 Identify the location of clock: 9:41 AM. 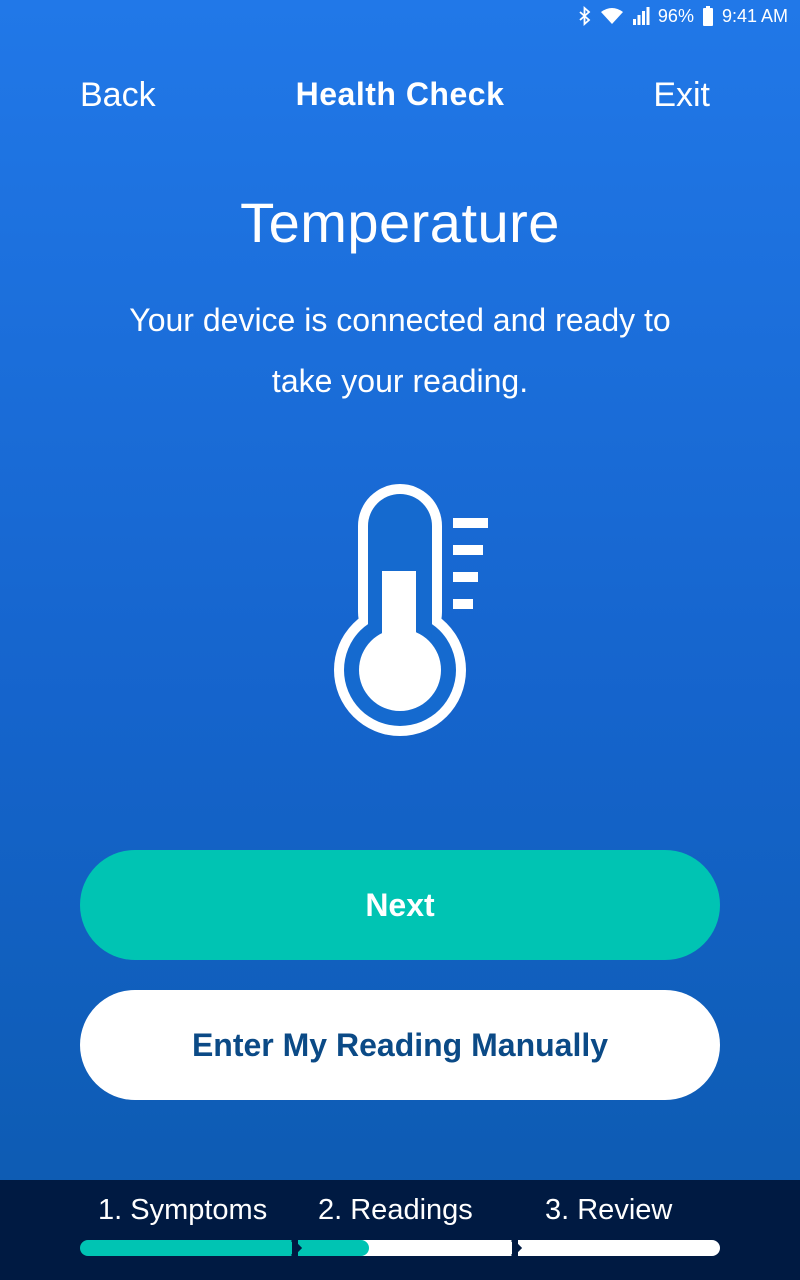
(754, 15).